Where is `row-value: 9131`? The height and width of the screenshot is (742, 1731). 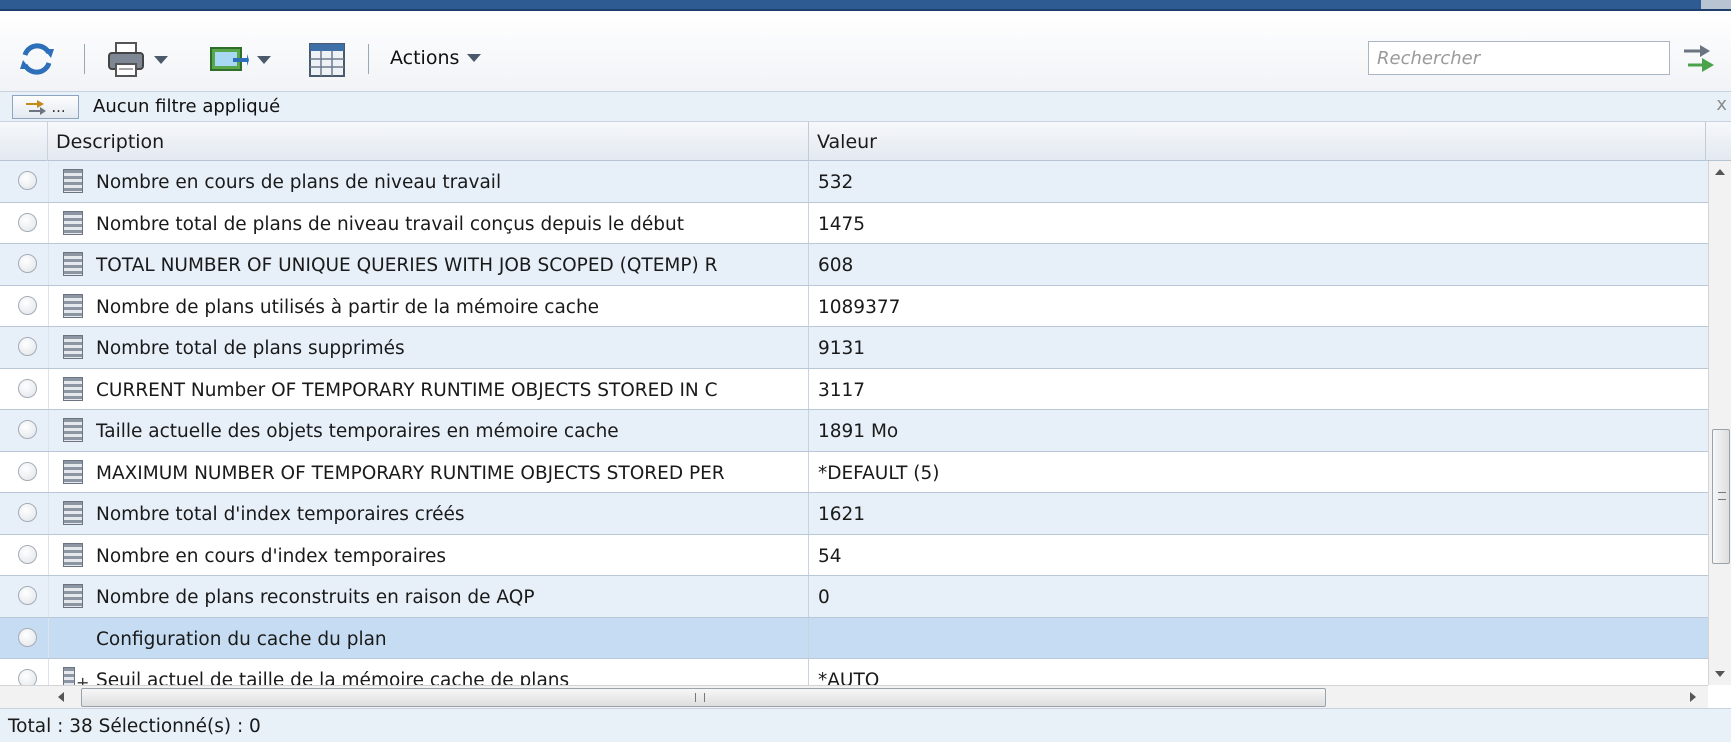
row-value: 9131 is located at coordinates (842, 348).